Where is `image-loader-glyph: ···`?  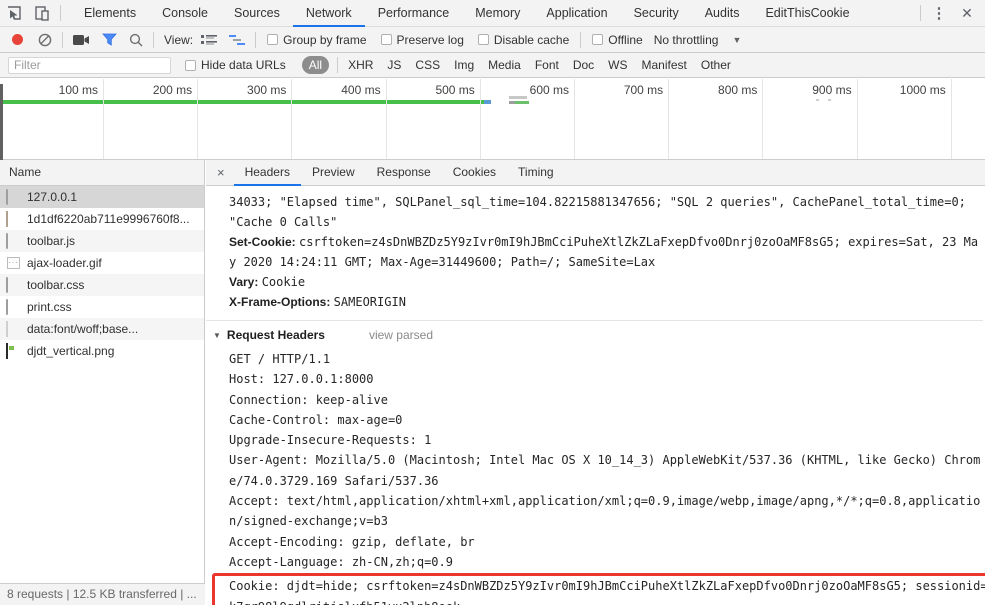
image-loader-glyph: ··· is located at coordinates (13, 262).